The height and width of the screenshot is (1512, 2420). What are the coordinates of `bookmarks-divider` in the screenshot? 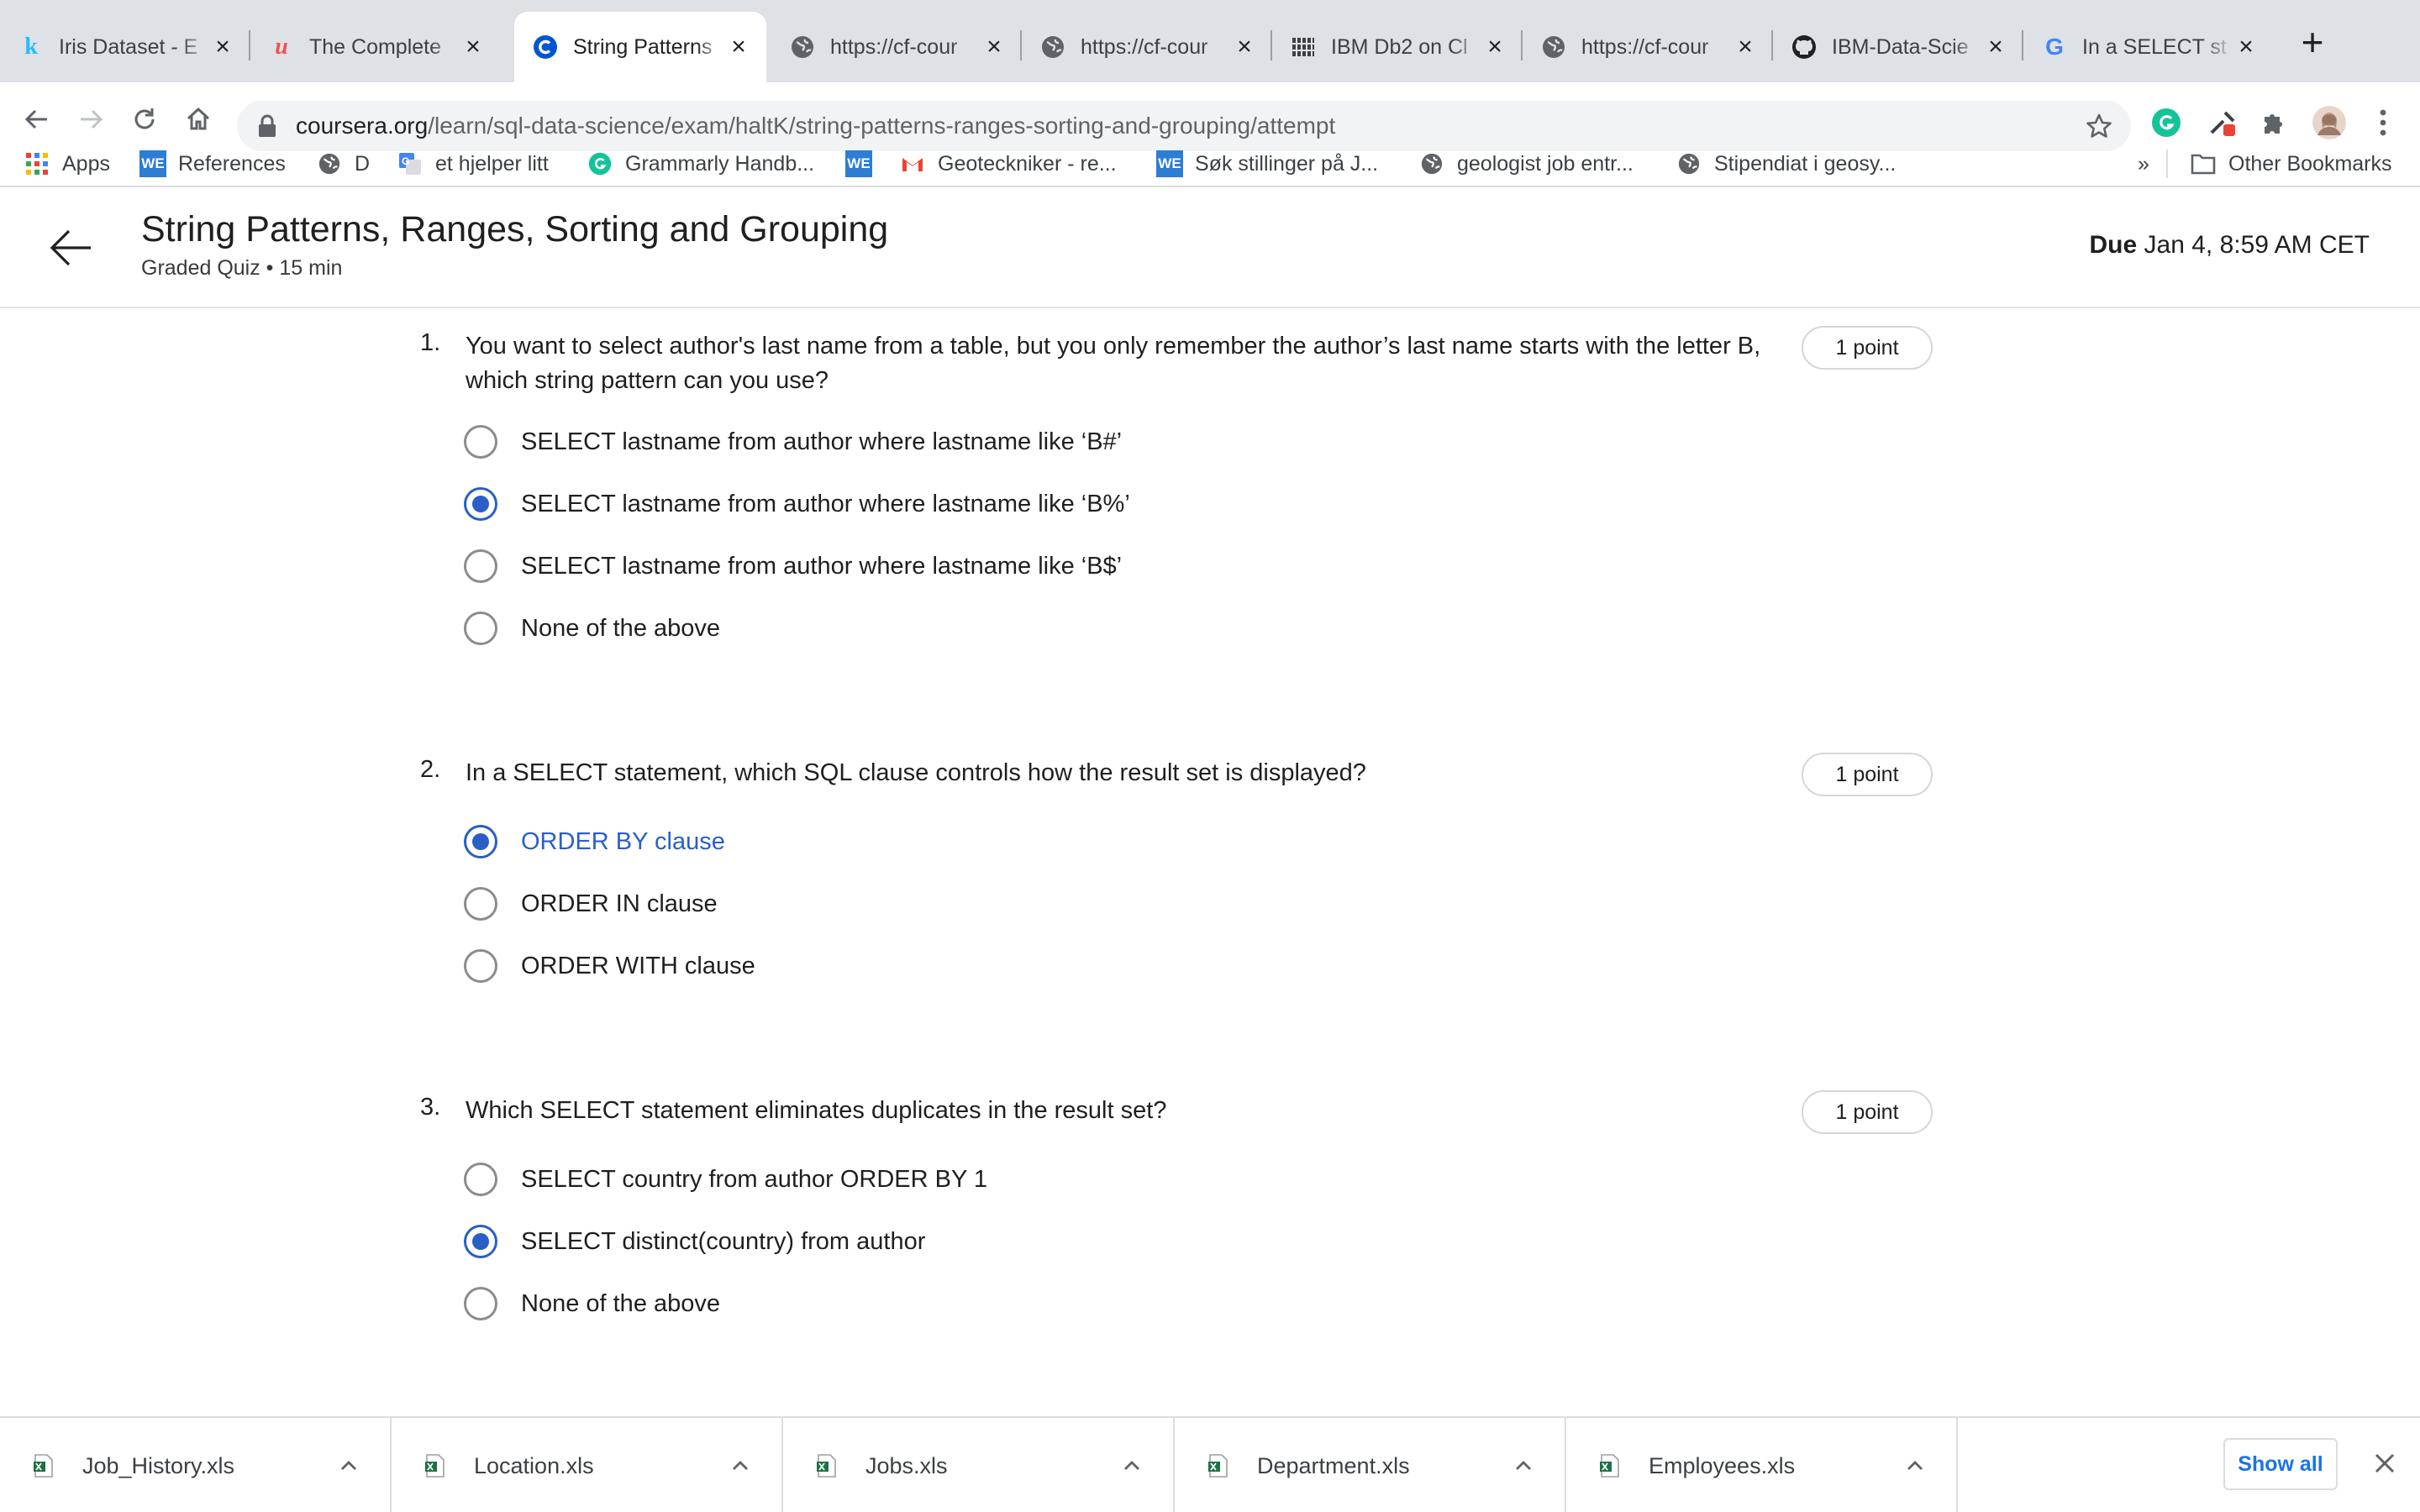 It's located at (2167, 164).